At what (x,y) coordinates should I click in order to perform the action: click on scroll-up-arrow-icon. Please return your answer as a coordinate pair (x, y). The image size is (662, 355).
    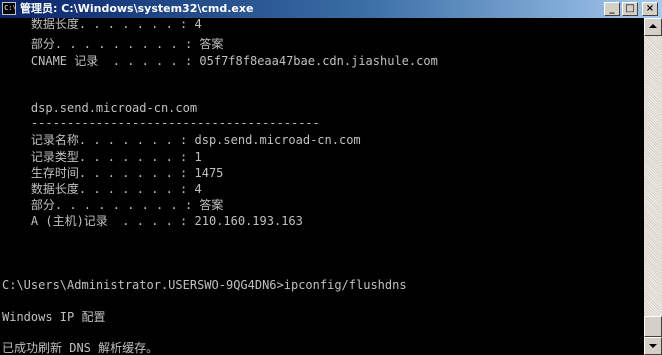
    Looking at the image, I should click on (653, 27).